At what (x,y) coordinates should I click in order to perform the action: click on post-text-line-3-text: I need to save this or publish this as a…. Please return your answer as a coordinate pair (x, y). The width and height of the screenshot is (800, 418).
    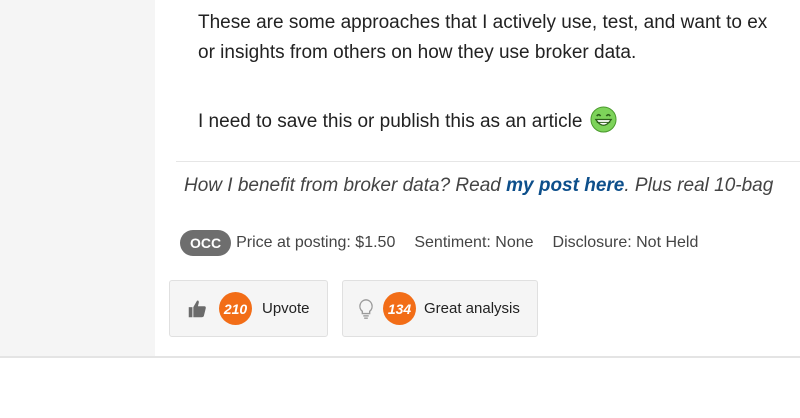
    Looking at the image, I should click on (390, 121).